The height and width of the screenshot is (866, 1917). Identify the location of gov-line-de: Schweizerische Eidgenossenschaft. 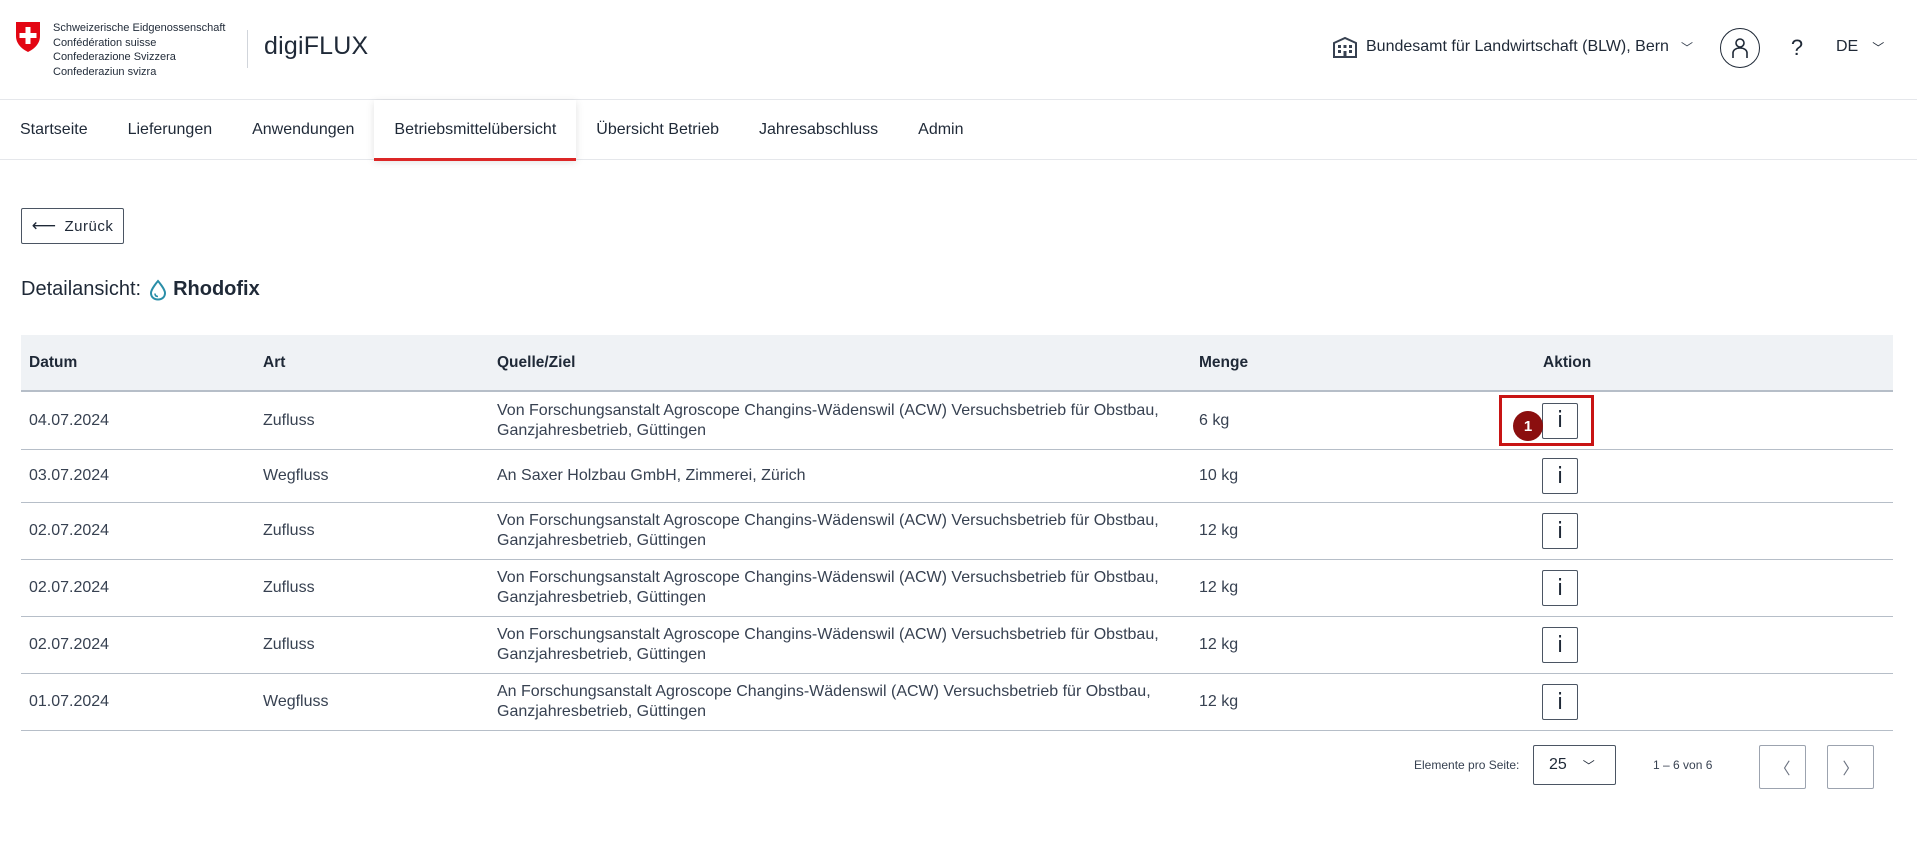
(139, 28).